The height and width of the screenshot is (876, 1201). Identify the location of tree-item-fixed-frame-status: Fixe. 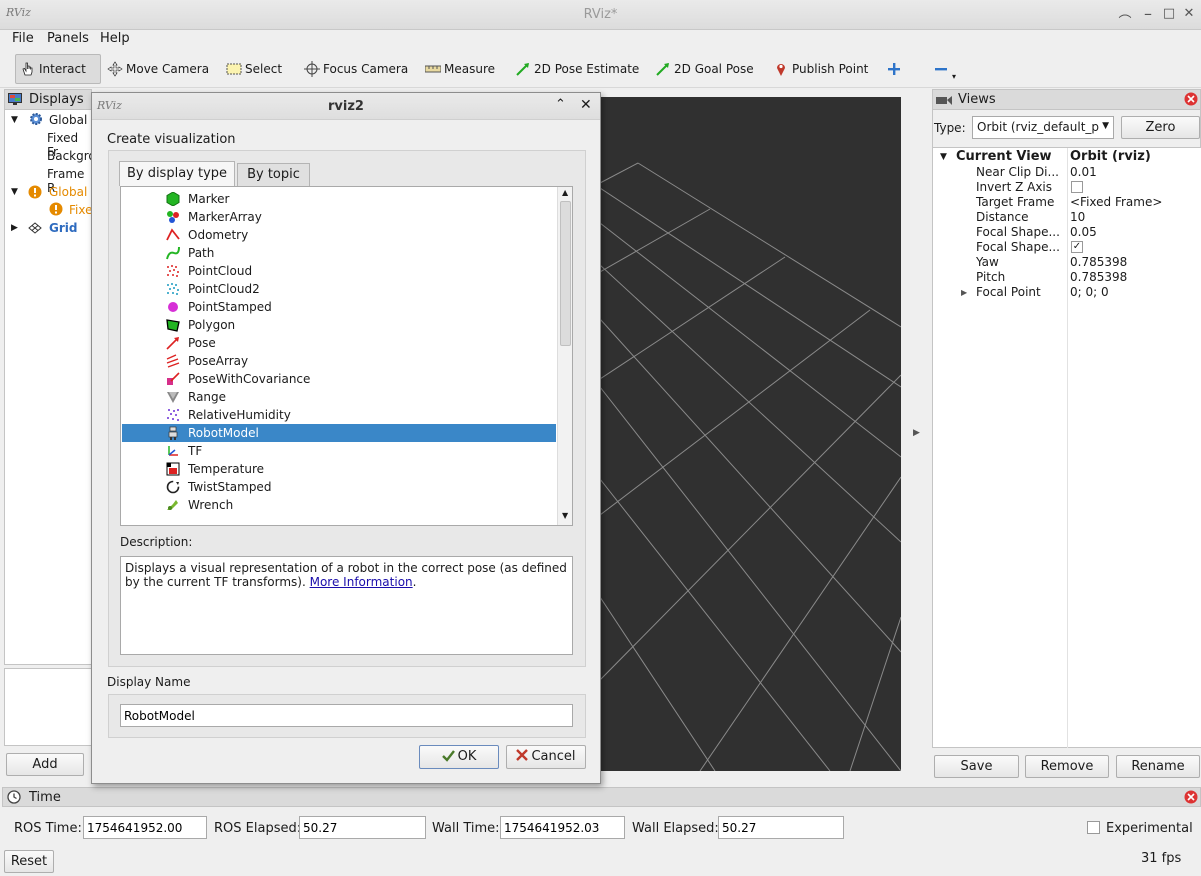
(80, 210).